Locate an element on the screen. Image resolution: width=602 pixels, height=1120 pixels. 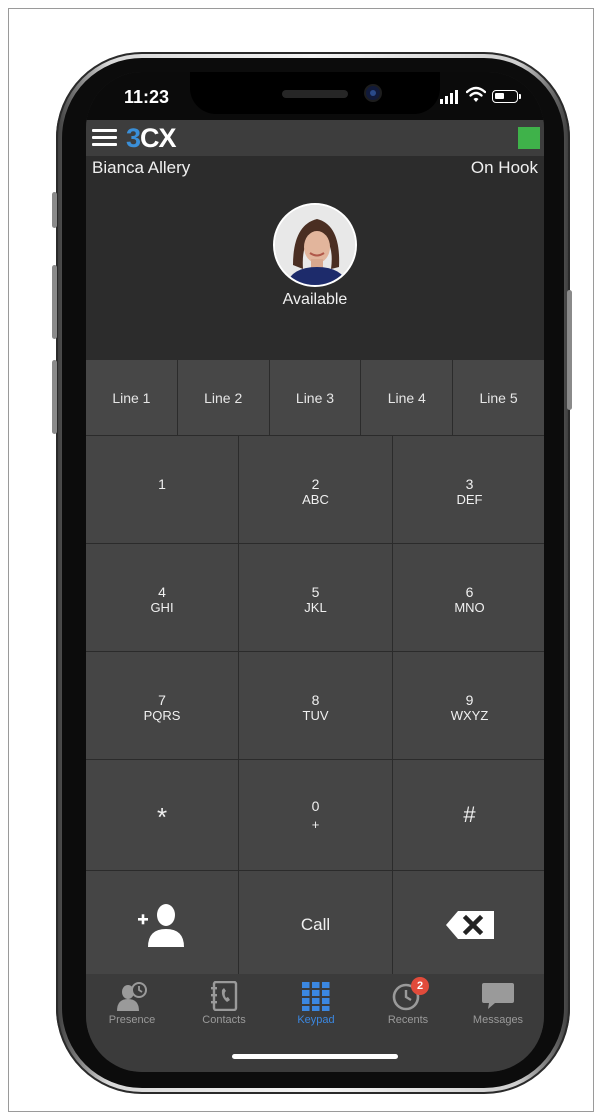
key-digit: 1 is located at coordinates (162, 484).